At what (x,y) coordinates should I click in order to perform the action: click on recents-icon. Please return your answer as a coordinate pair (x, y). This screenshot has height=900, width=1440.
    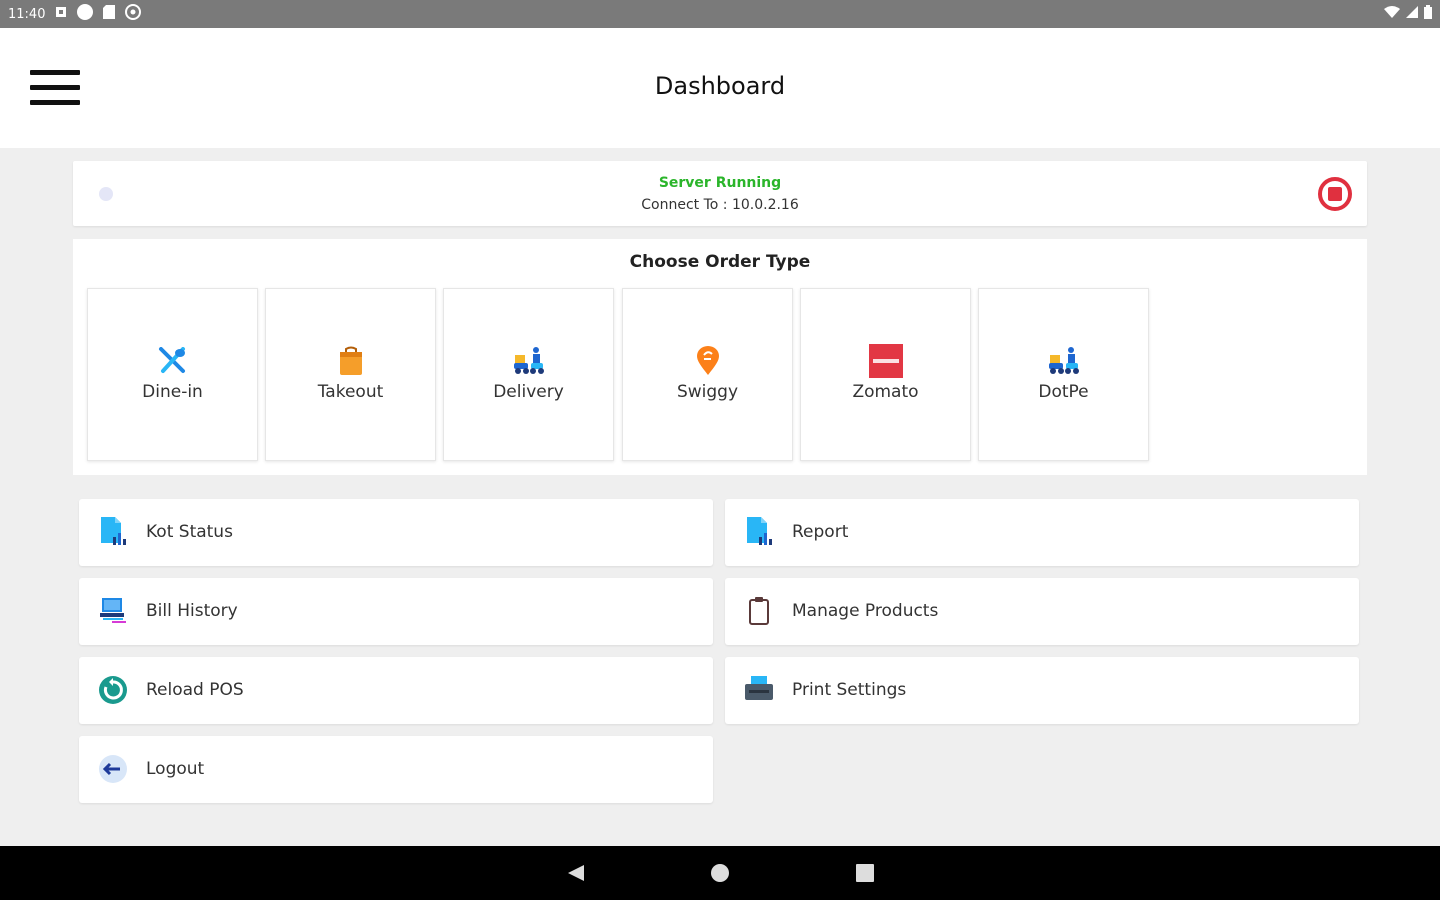
    Looking at the image, I should click on (865, 875).